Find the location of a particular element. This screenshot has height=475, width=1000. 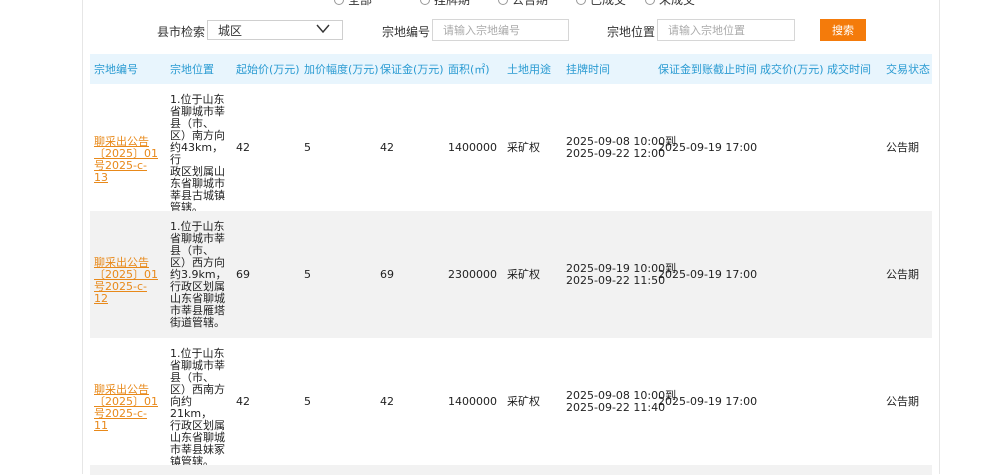

code-label: 宗地编号 is located at coordinates (406, 32).